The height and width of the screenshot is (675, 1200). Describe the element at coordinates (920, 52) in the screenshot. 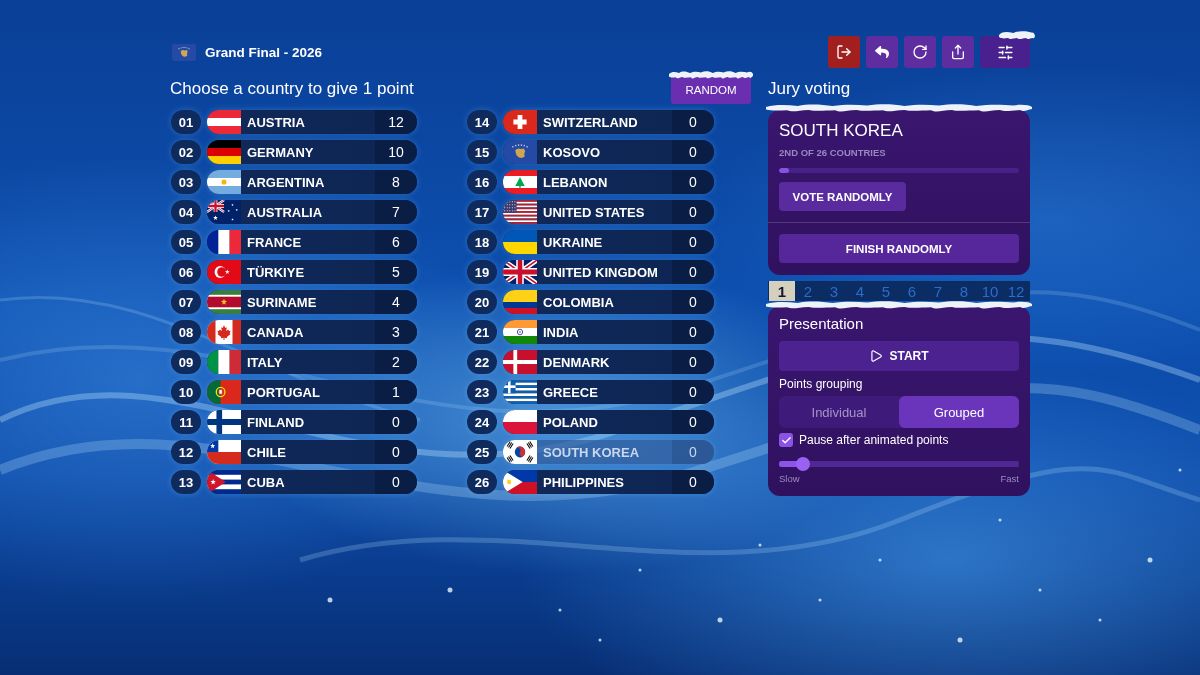

I see `refresh-button` at that location.